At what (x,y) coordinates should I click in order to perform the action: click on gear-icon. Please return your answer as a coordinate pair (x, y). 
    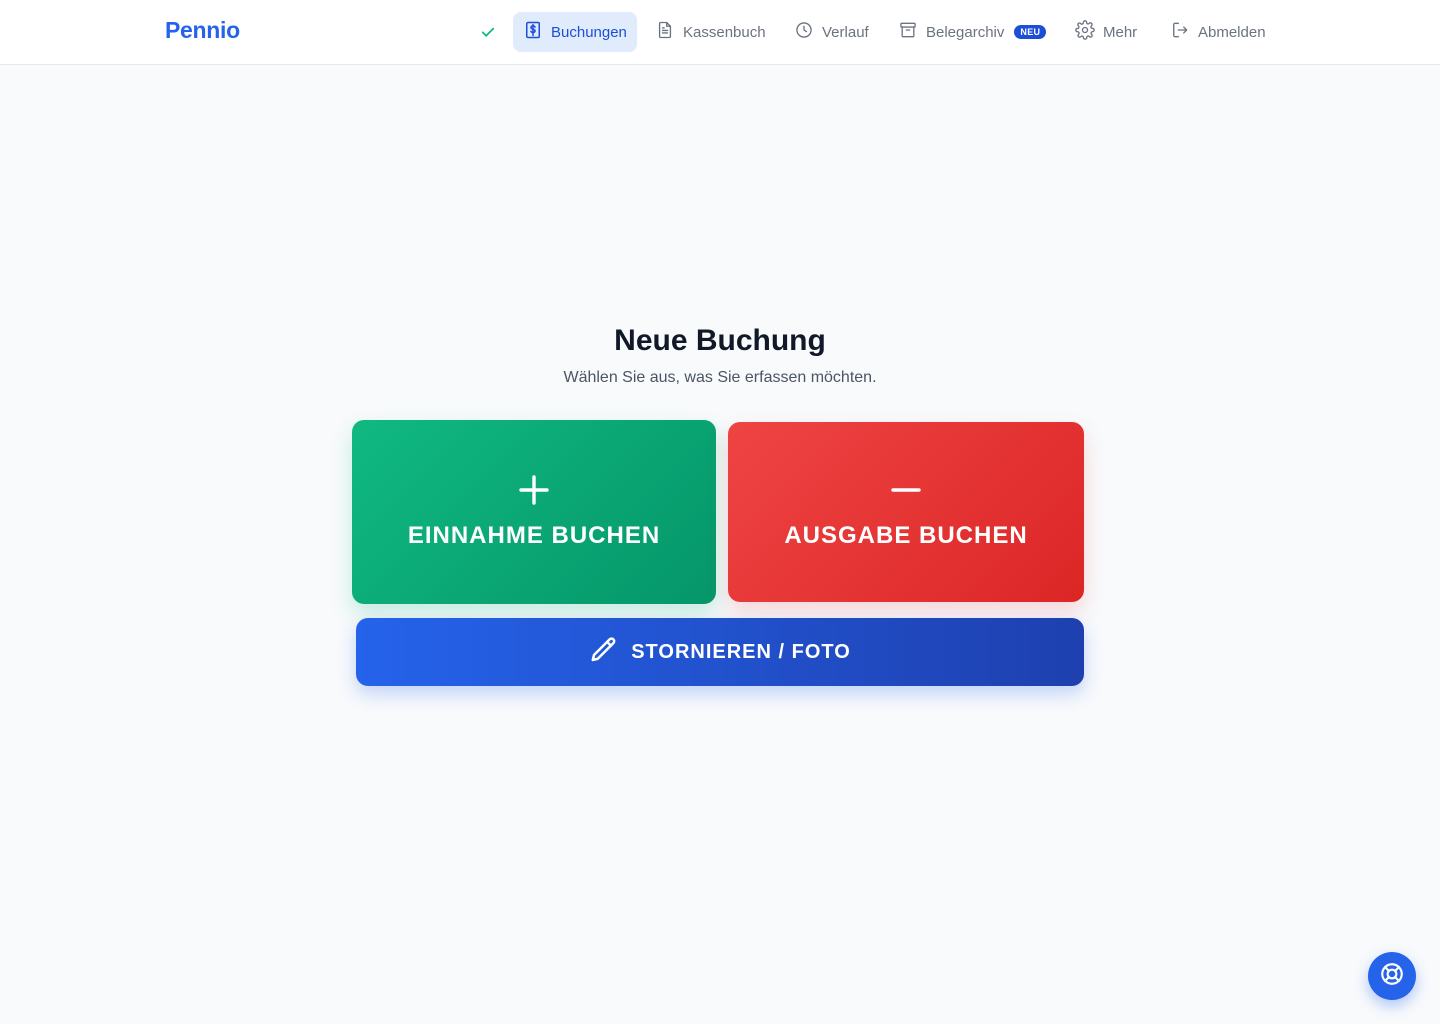
    Looking at the image, I should click on (1085, 32).